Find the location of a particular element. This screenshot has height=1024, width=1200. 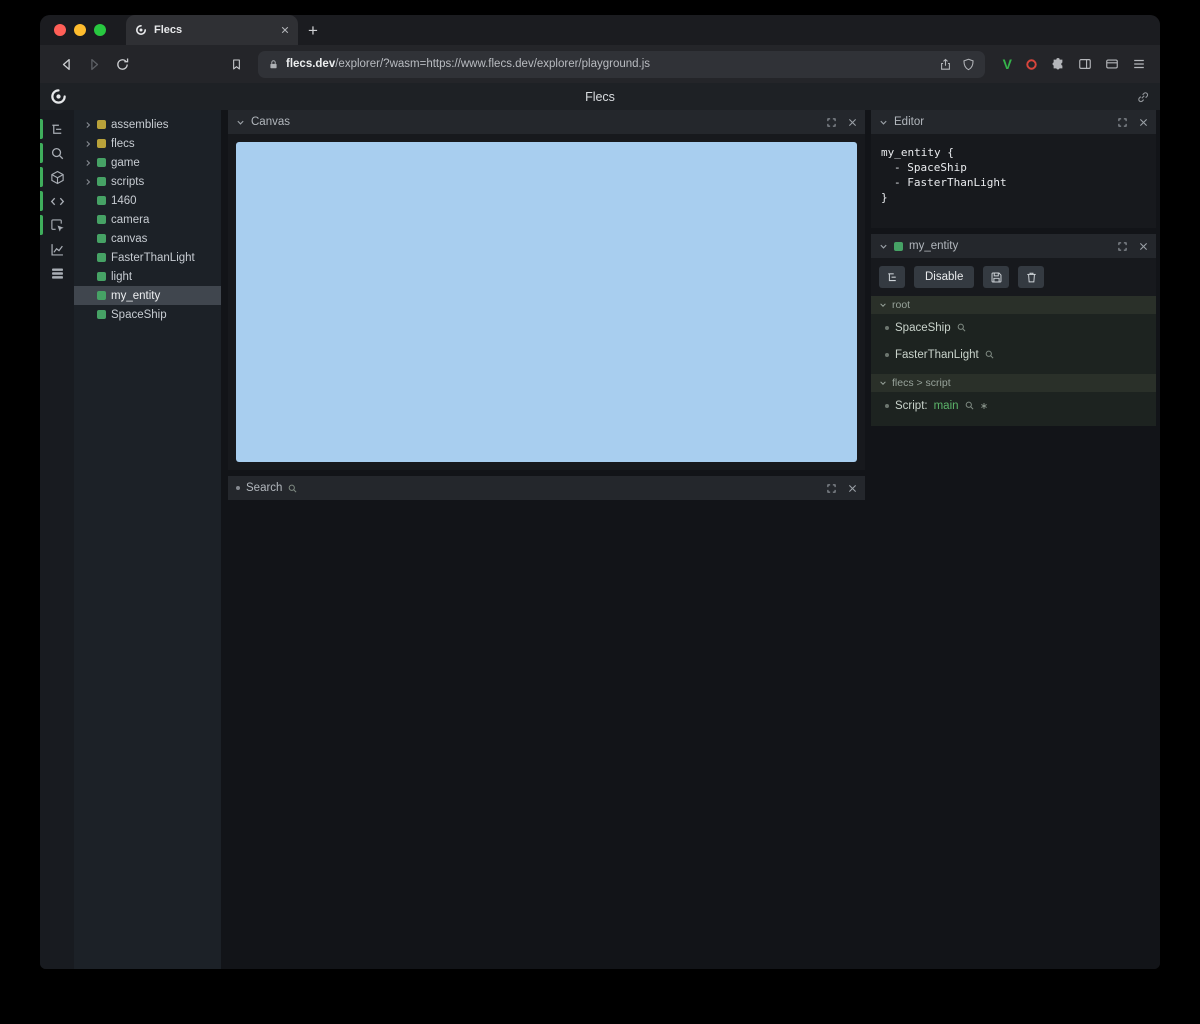

minimize-window-button is located at coordinates (80, 30).